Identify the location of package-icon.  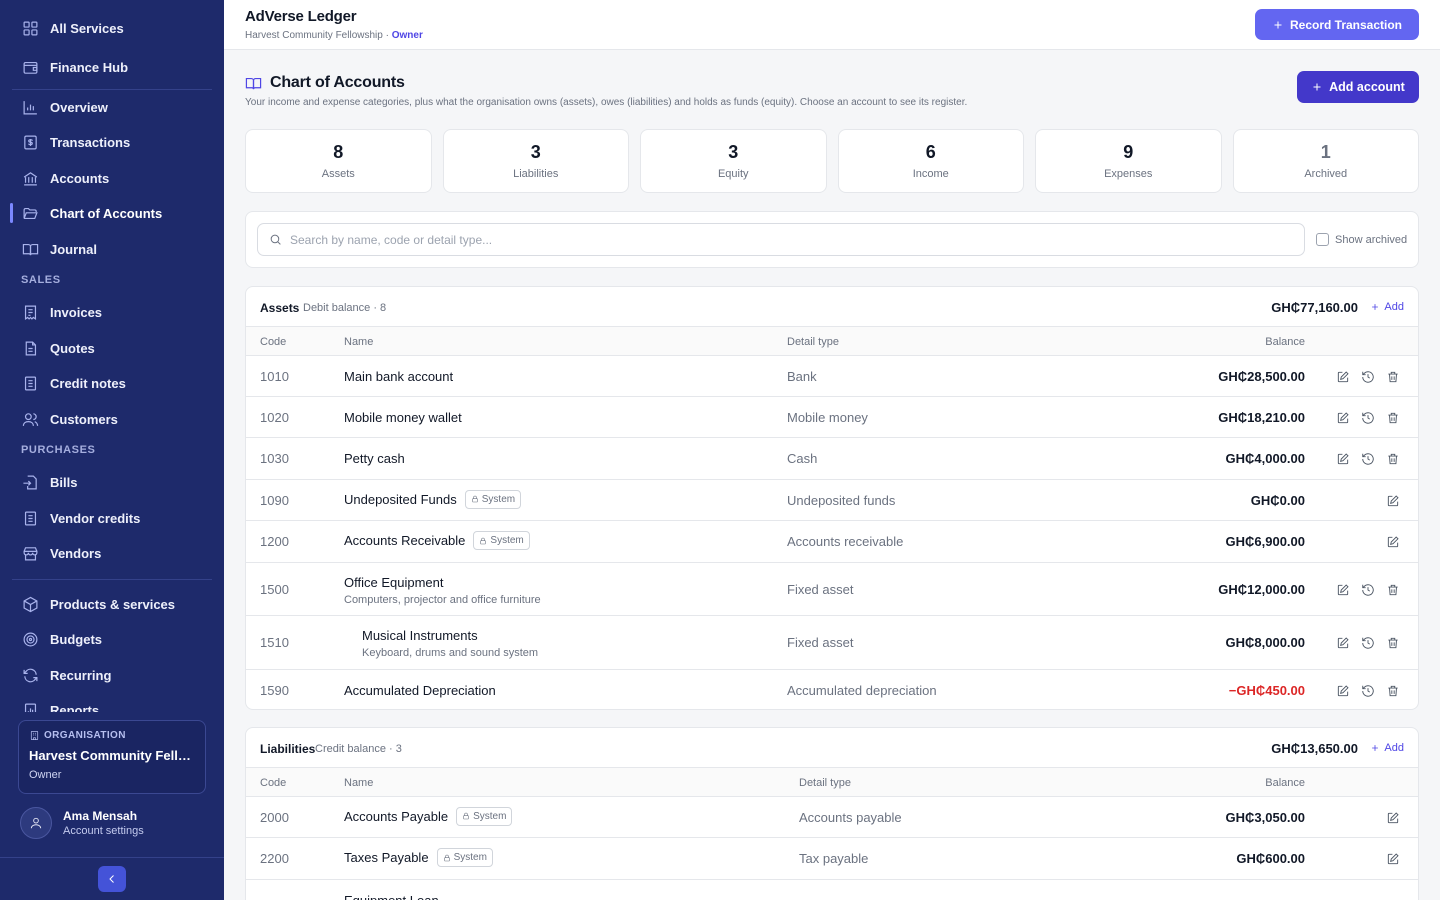
(30, 604).